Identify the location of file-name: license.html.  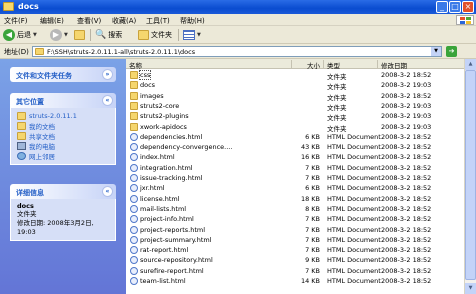
(160, 198).